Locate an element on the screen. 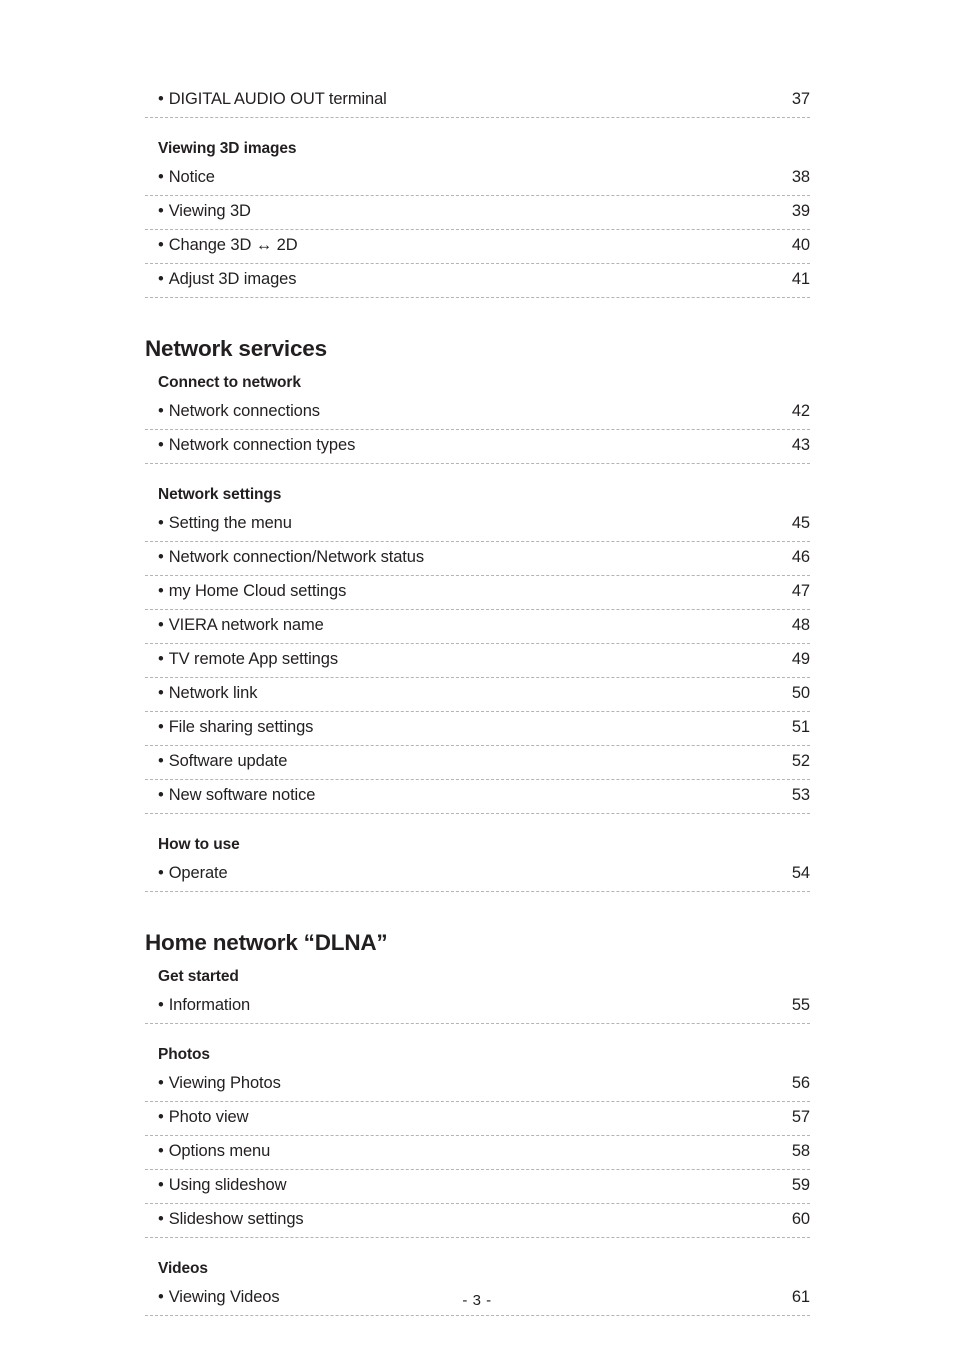 This screenshot has height=1350, width=954. toc-entry-page-number: 55 is located at coordinates (800, 1005).